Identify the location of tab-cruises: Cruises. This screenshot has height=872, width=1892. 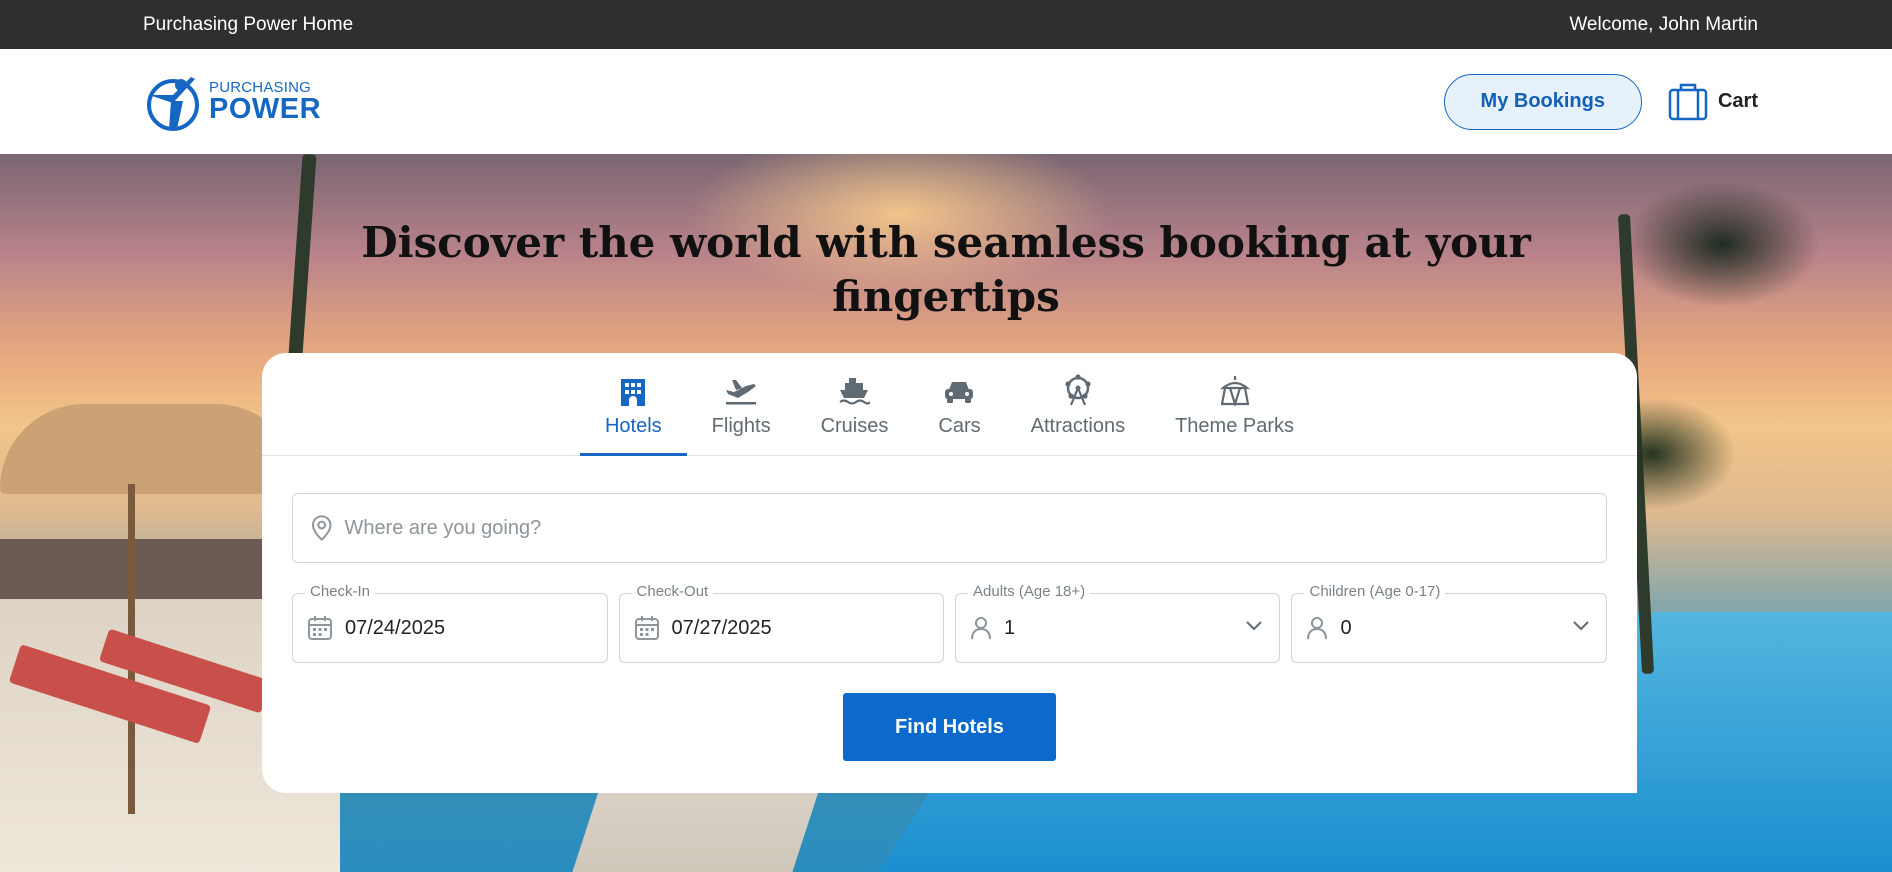
(855, 403).